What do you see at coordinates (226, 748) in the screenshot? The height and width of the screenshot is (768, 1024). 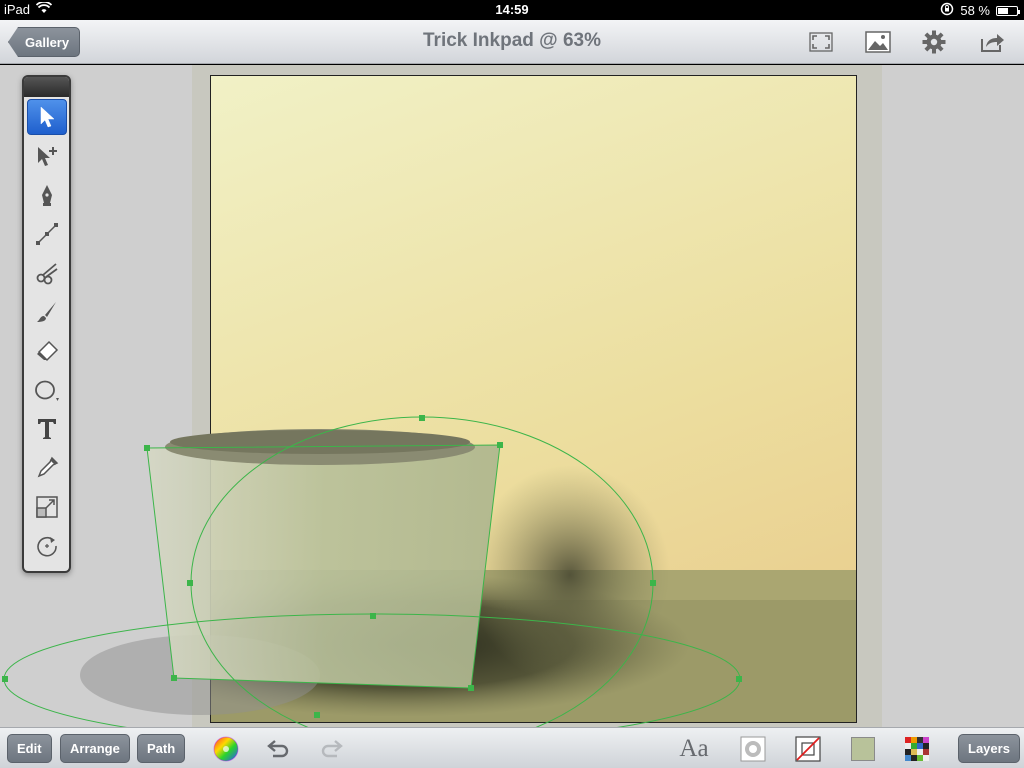 I see `color-wheel-icon` at bounding box center [226, 748].